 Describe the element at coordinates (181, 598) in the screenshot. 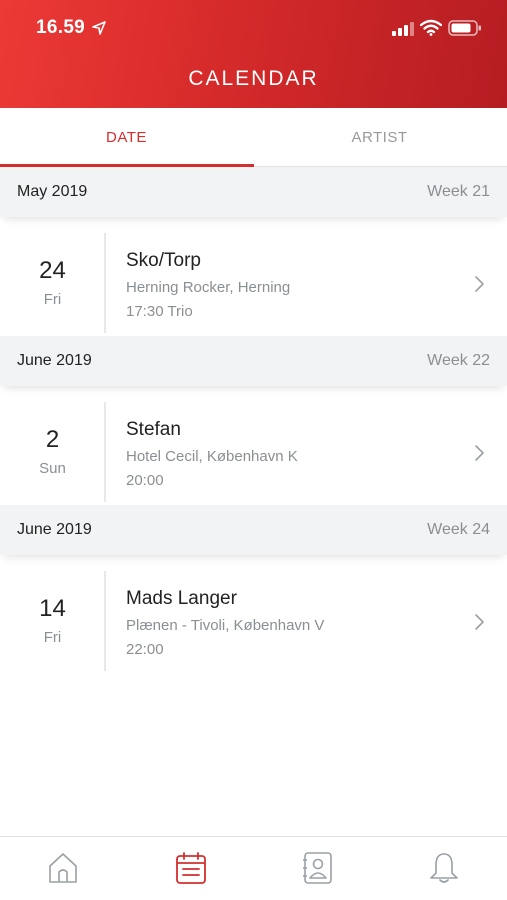

I see `event-name: Mads Langer` at that location.